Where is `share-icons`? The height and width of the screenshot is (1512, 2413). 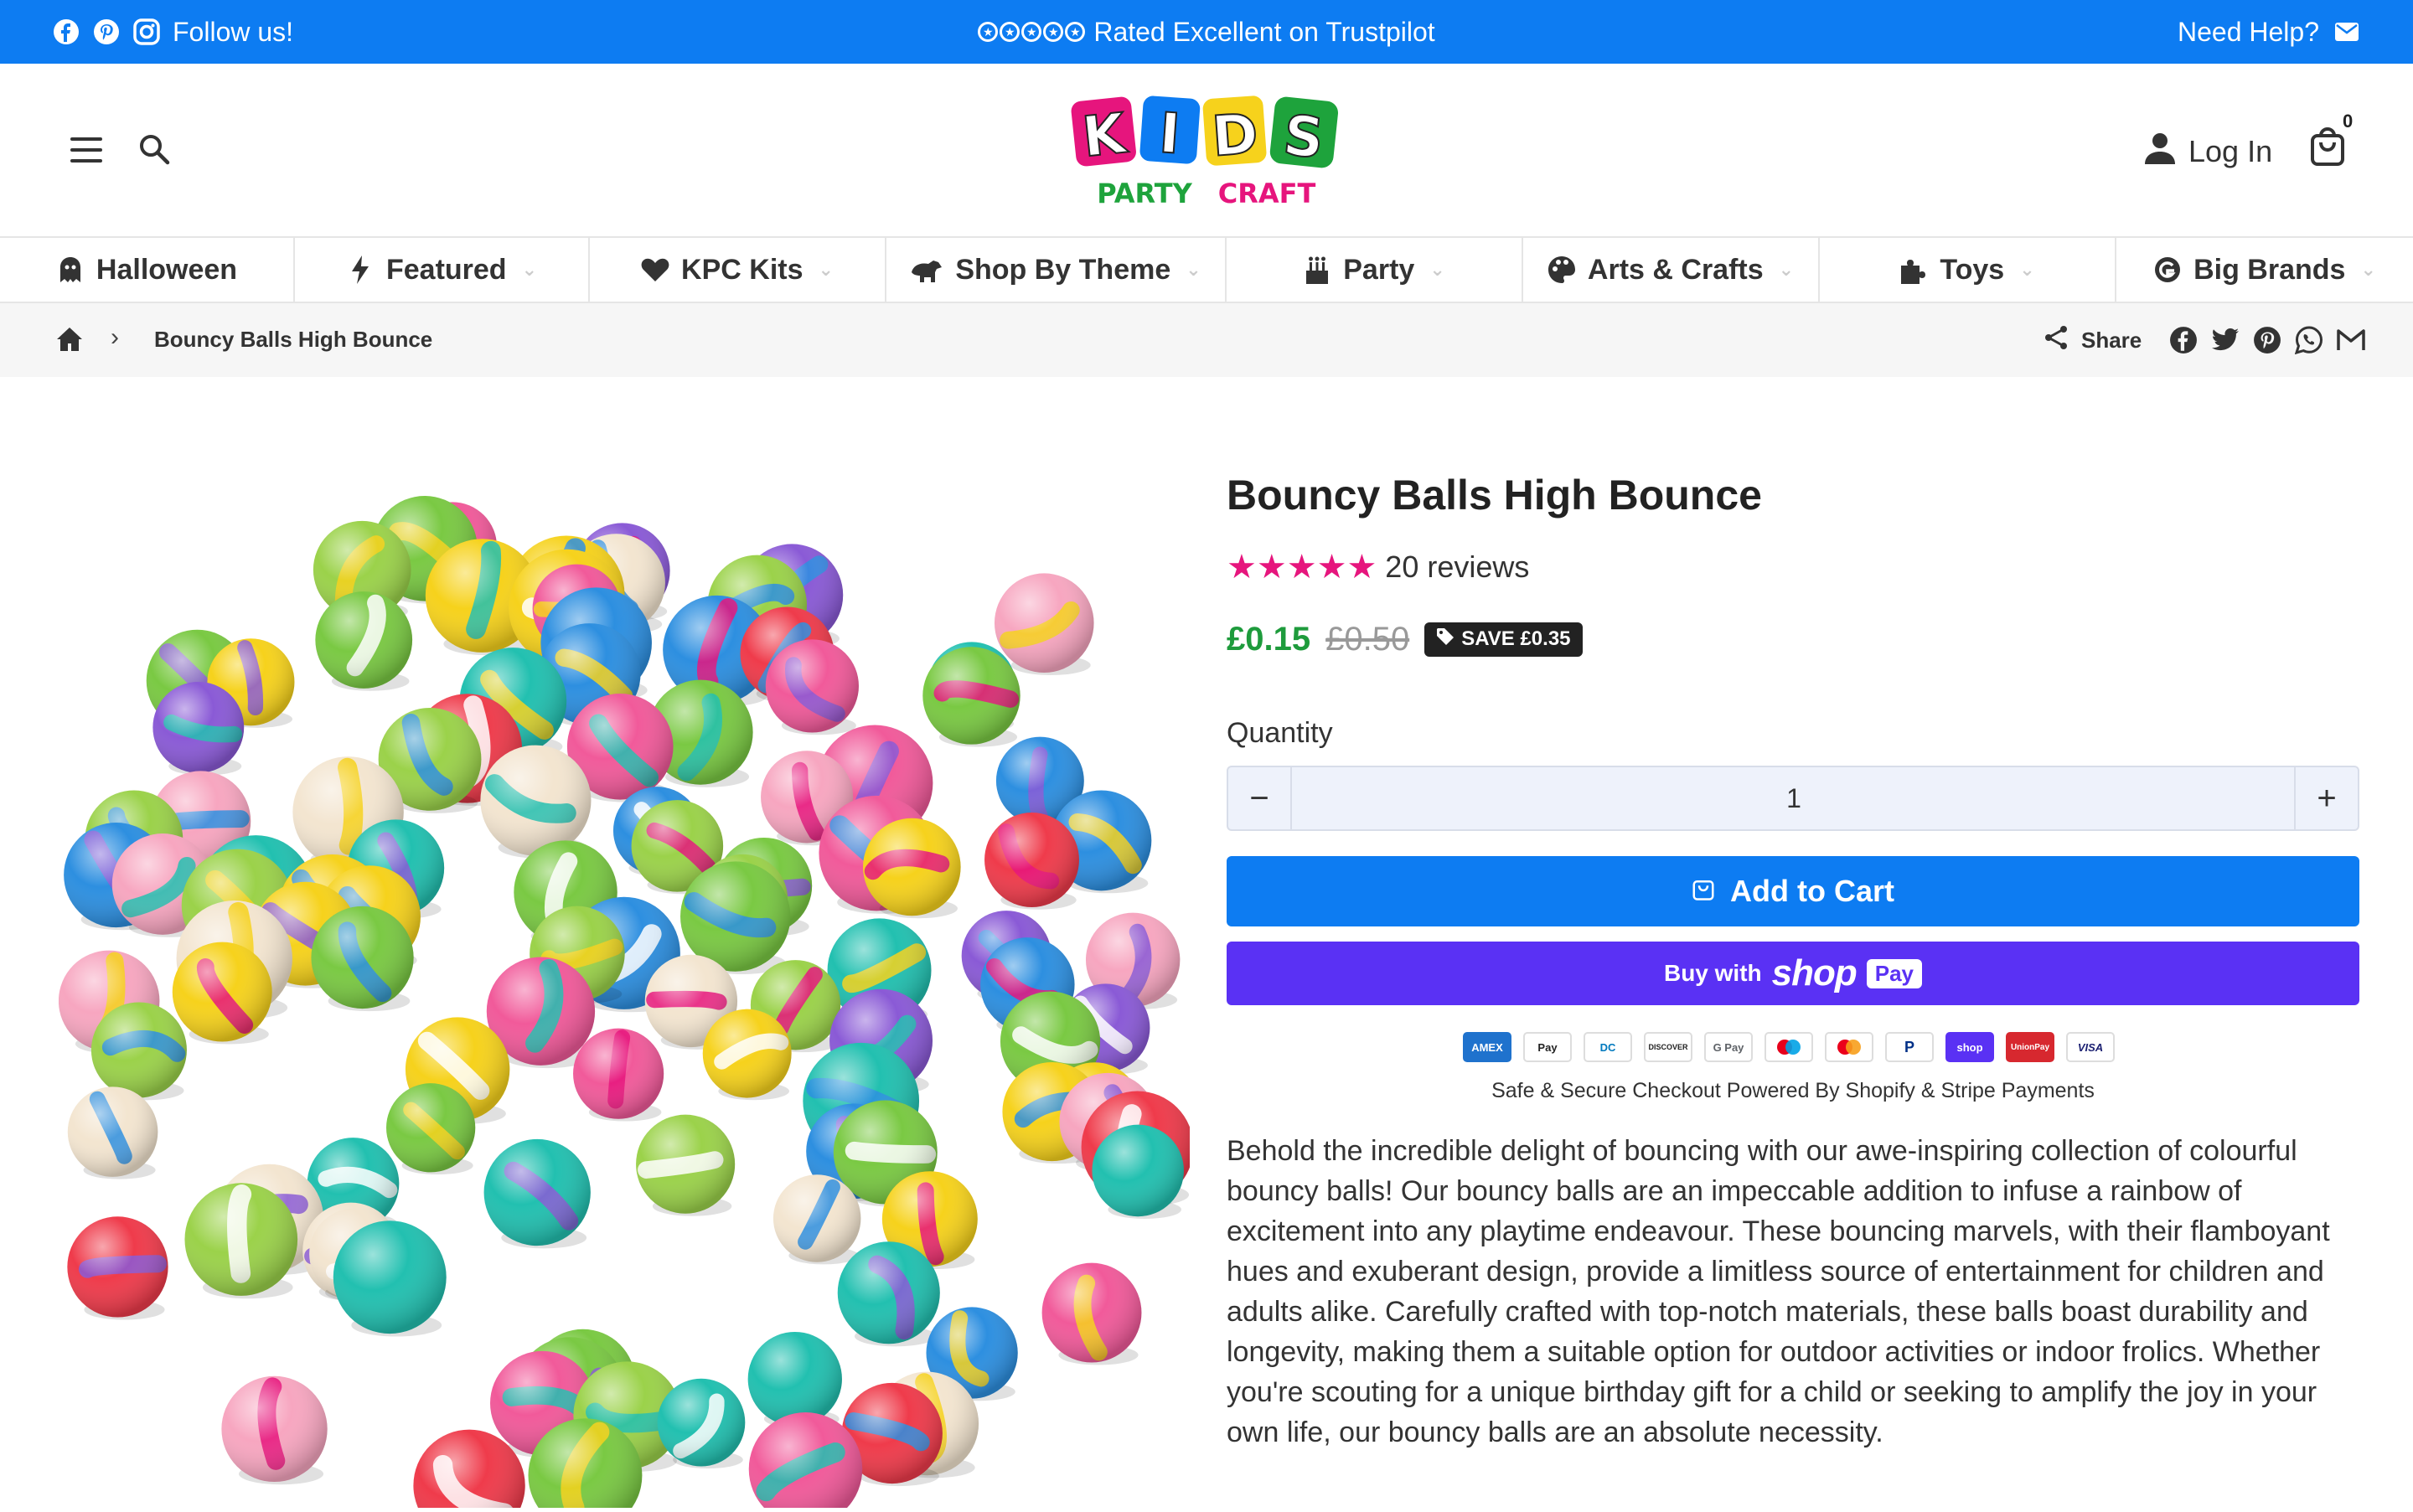 share-icons is located at coordinates (2267, 340).